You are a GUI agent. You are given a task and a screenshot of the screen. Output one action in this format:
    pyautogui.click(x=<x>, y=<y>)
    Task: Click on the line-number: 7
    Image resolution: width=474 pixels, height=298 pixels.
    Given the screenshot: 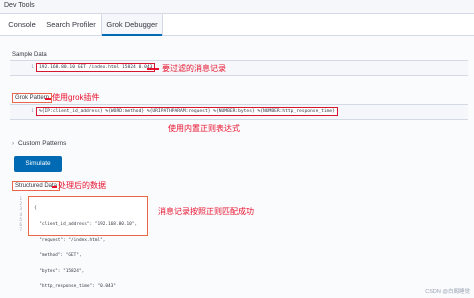 What is the action you would take?
    pyautogui.click(x=20, y=230)
    